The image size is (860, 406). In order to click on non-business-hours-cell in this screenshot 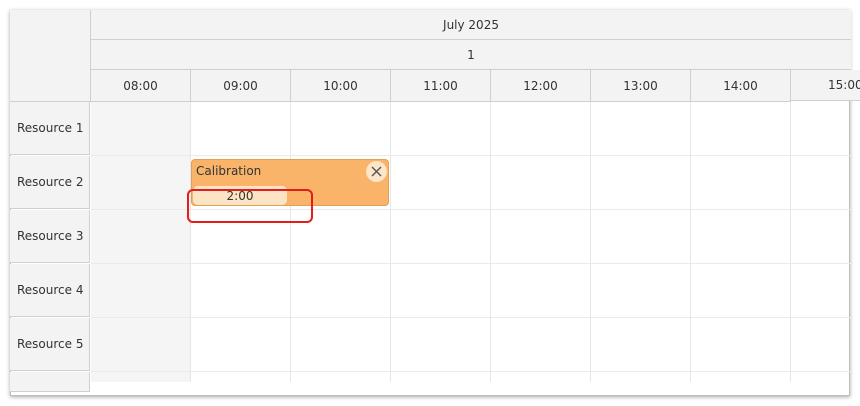, I will do `click(140, 242)`.